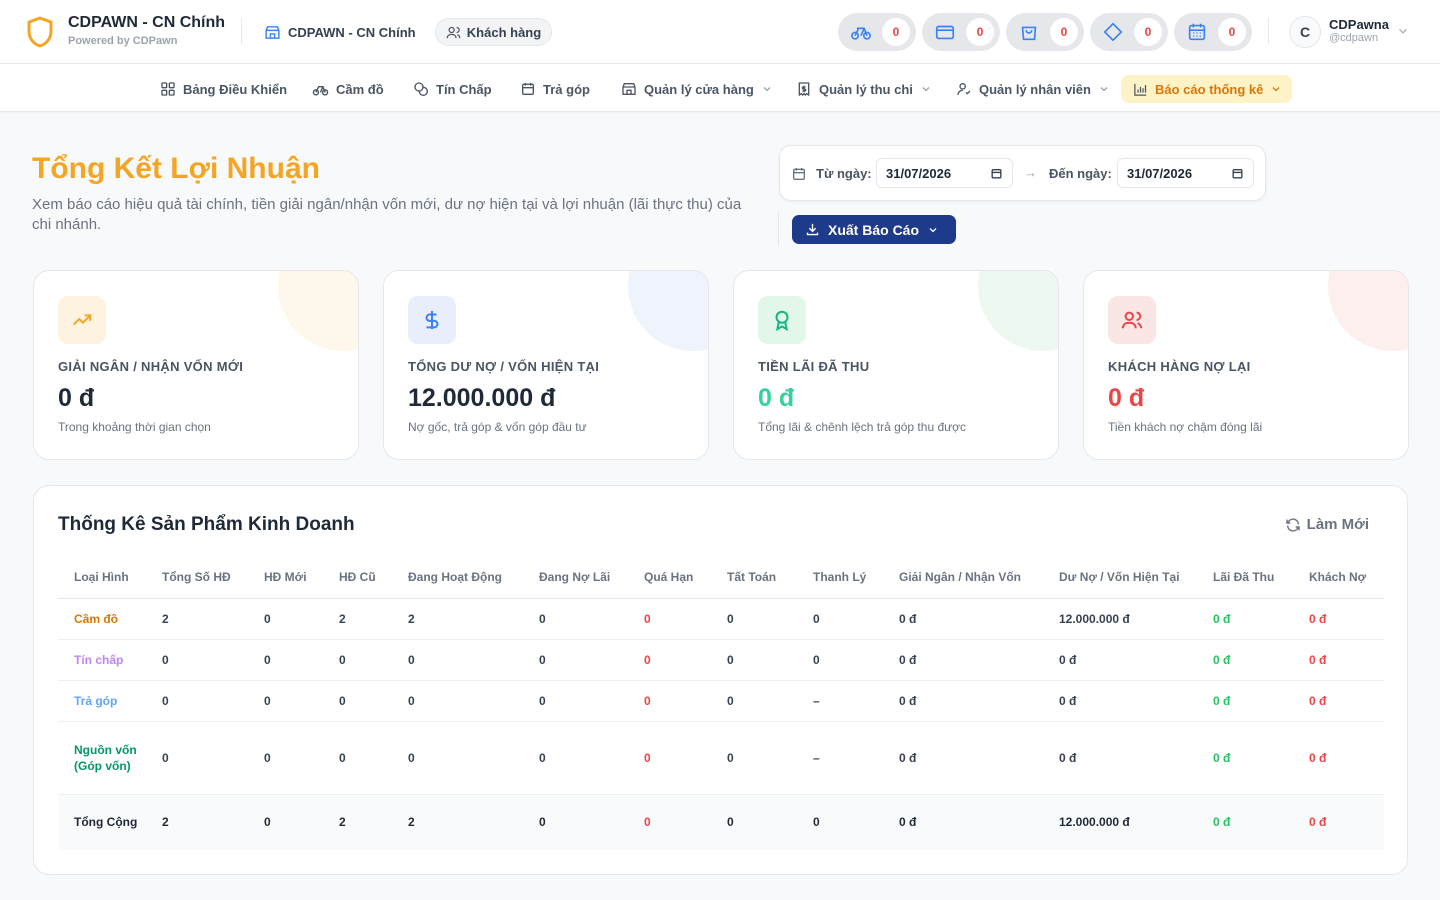 This screenshot has width=1440, height=900. Describe the element at coordinates (1120, 578) in the screenshot. I see `column-header: Dư Nợ / Vốn Hiện Tại` at that location.